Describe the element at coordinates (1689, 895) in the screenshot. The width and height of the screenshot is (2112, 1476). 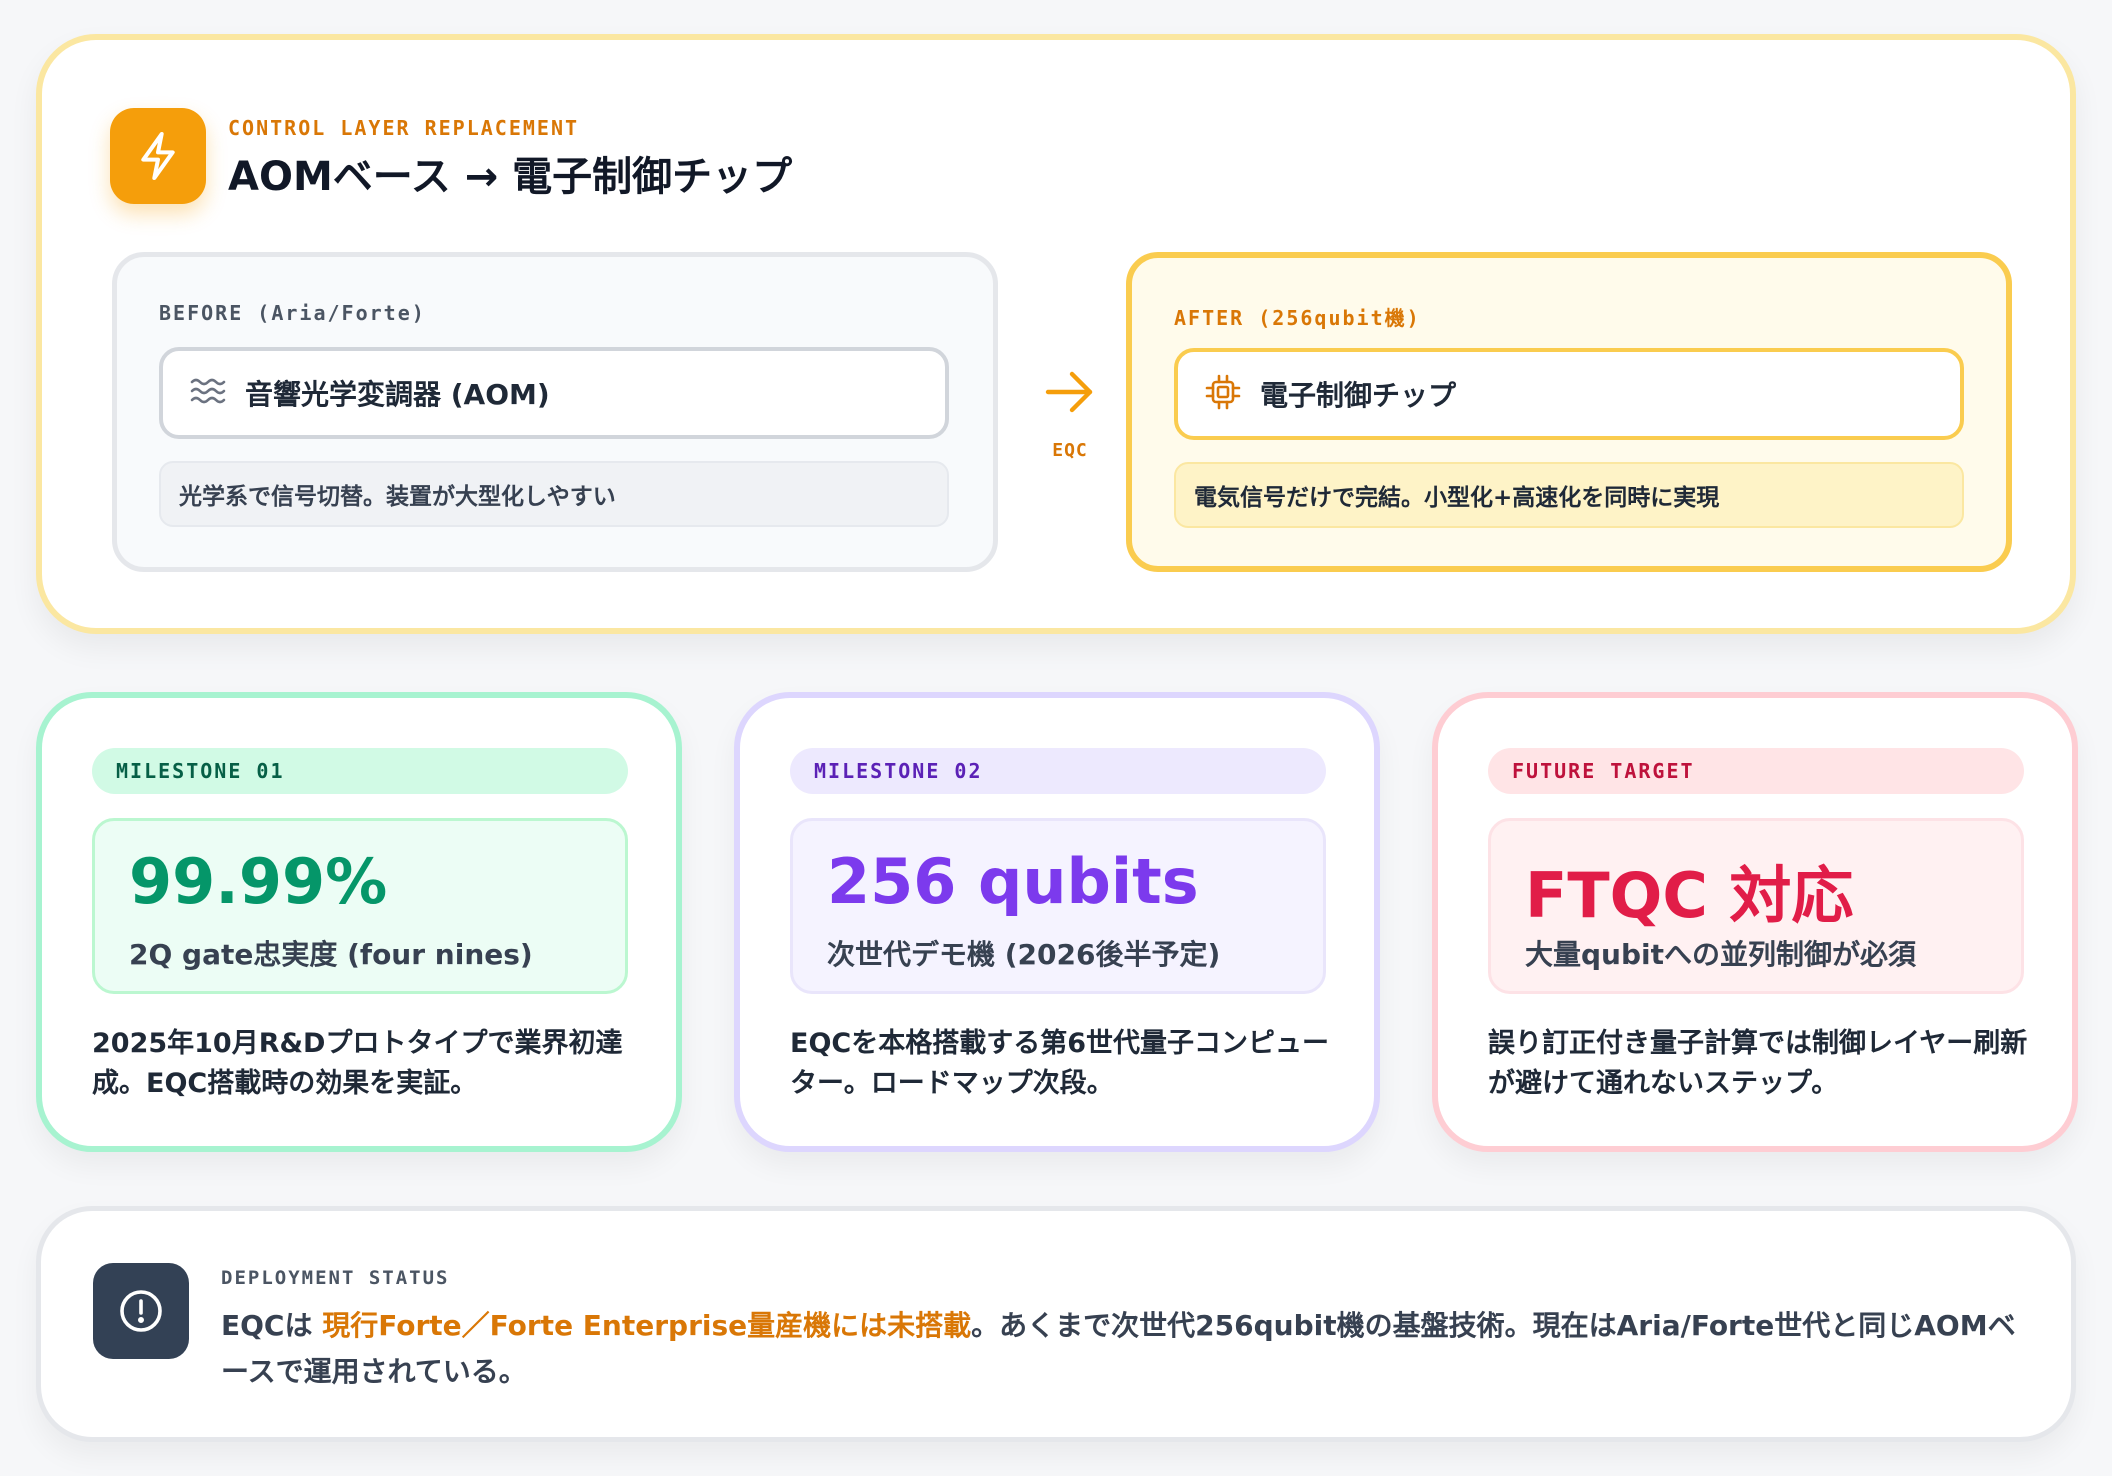
I see `milestone-value: FTQC 対応` at that location.